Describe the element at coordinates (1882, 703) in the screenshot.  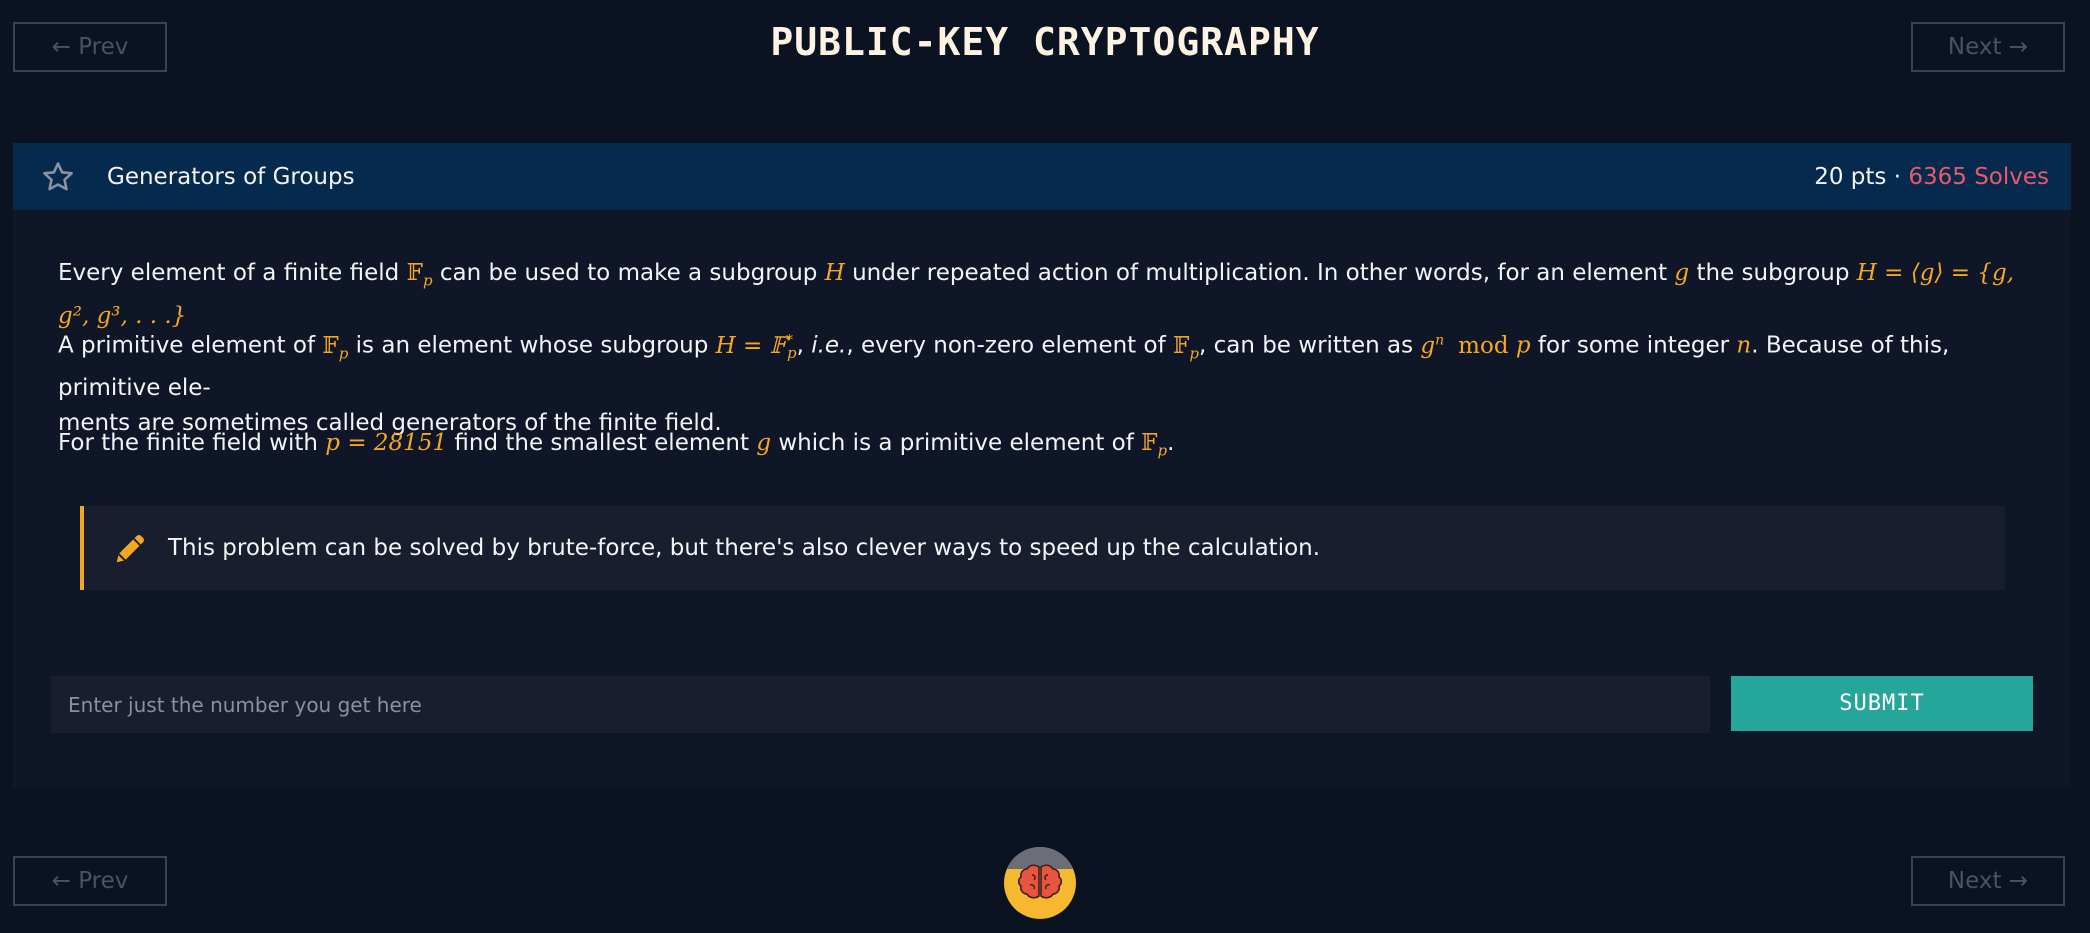
I see `submit-button: SUBMIT` at that location.